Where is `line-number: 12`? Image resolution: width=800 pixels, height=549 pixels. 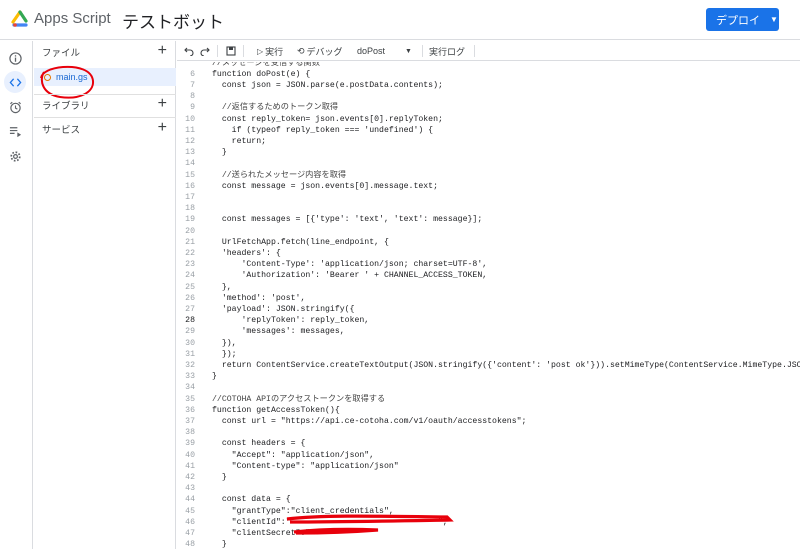 line-number: 12 is located at coordinates (190, 141).